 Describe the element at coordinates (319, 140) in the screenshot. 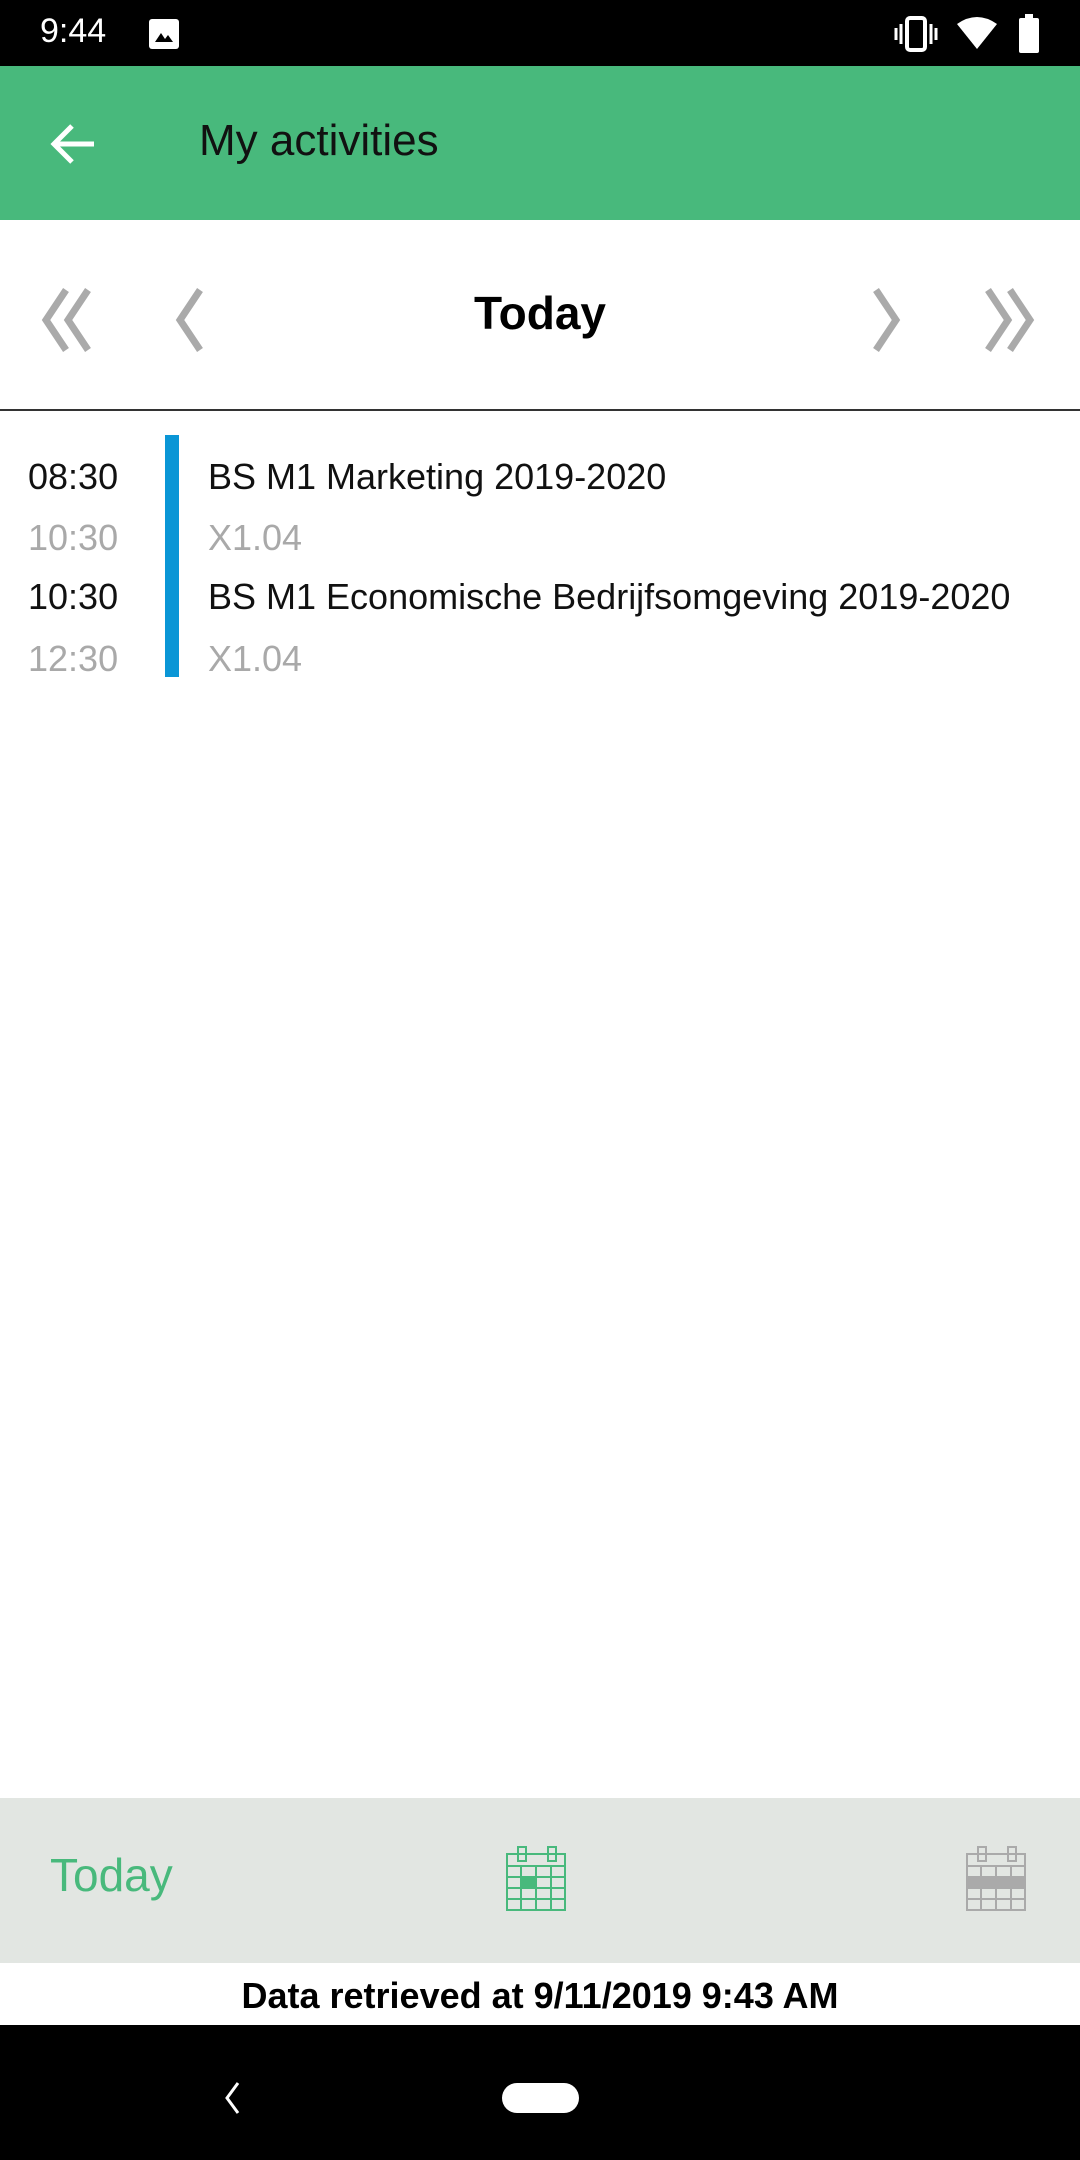

I see `page-title: My activities` at that location.